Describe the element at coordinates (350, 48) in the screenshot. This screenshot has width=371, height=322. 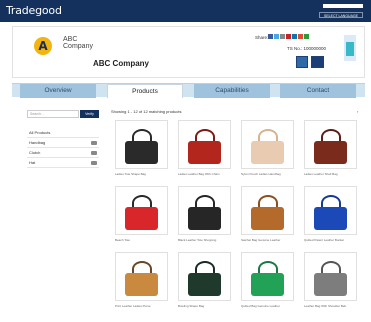
I see `contact-icon` at that location.